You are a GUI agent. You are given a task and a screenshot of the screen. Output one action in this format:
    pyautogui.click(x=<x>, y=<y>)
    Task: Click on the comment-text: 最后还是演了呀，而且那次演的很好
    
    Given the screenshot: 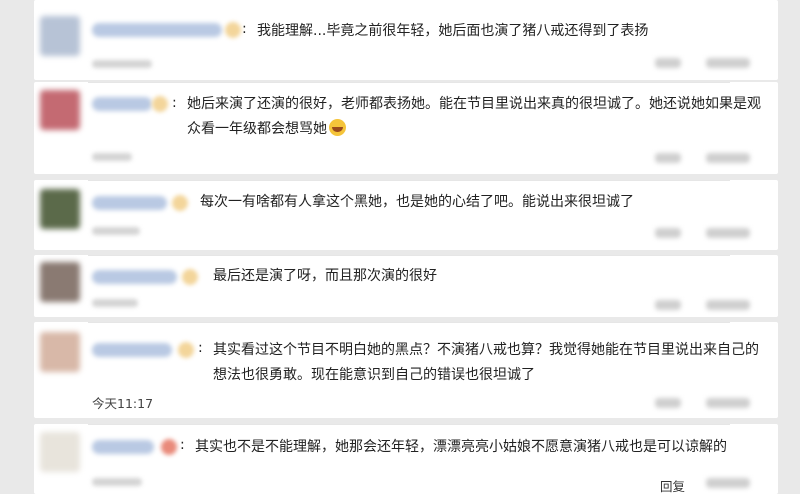 What is the action you would take?
    pyautogui.click(x=325, y=276)
    